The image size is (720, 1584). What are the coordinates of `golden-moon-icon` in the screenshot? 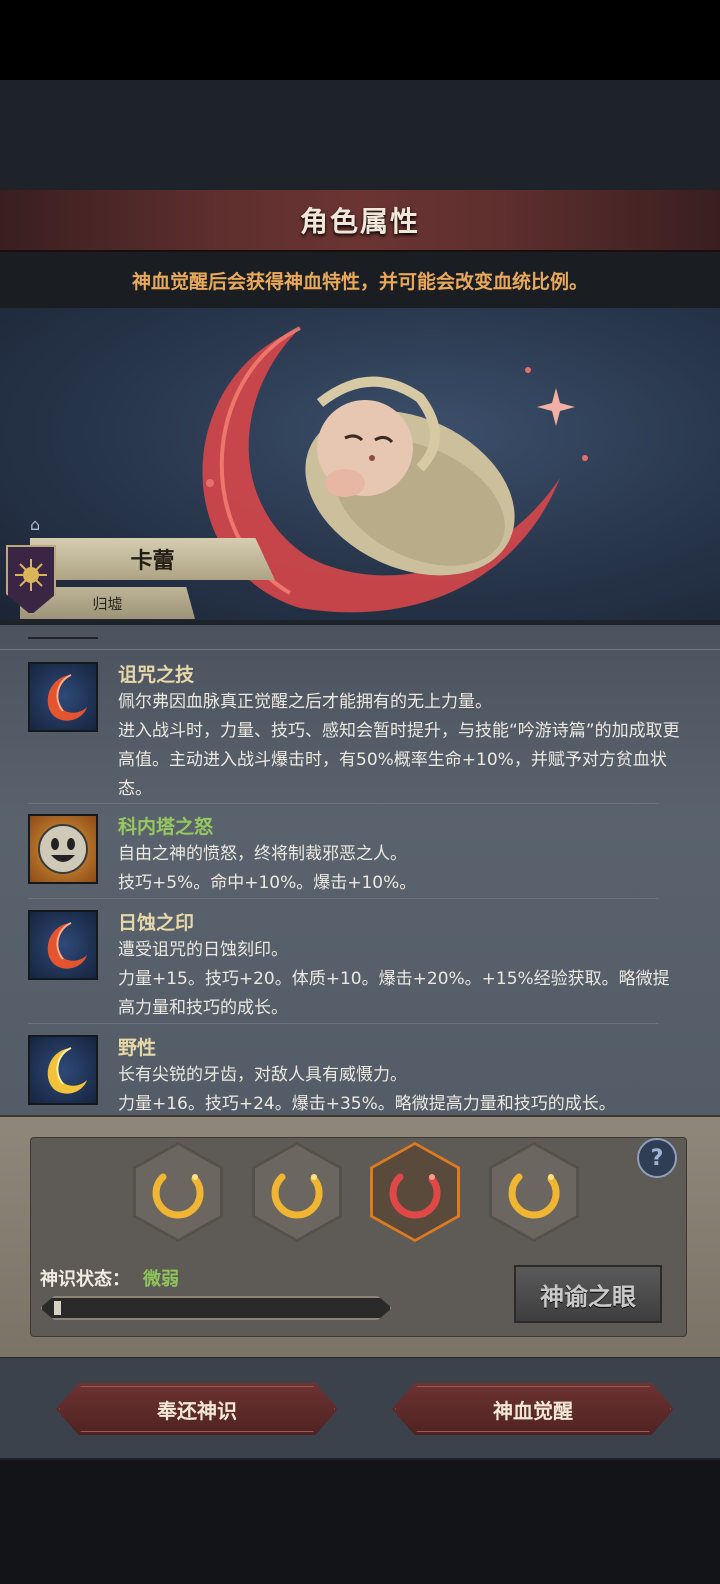 It's located at (63, 1070).